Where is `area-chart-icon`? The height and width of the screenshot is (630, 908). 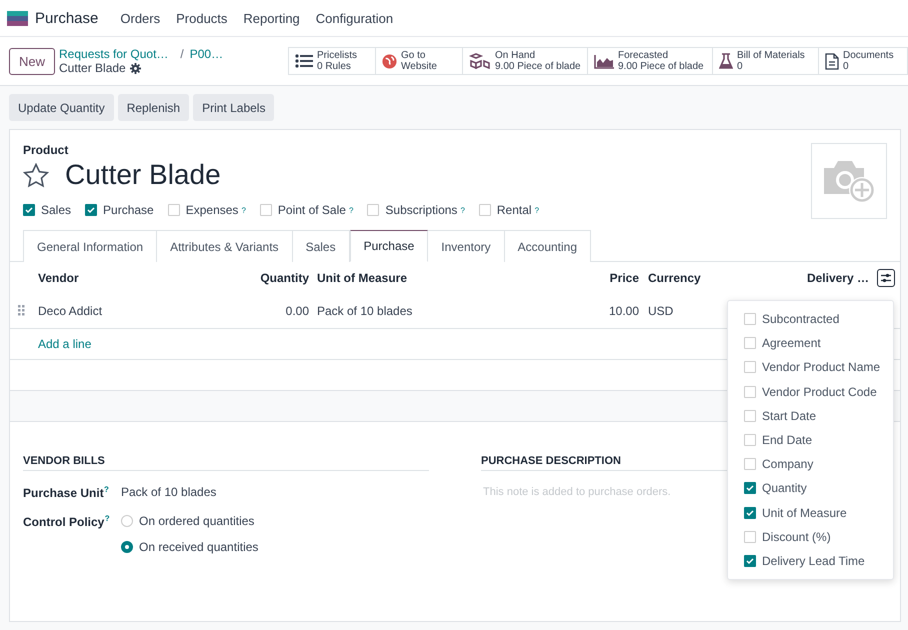
area-chart-icon is located at coordinates (604, 61).